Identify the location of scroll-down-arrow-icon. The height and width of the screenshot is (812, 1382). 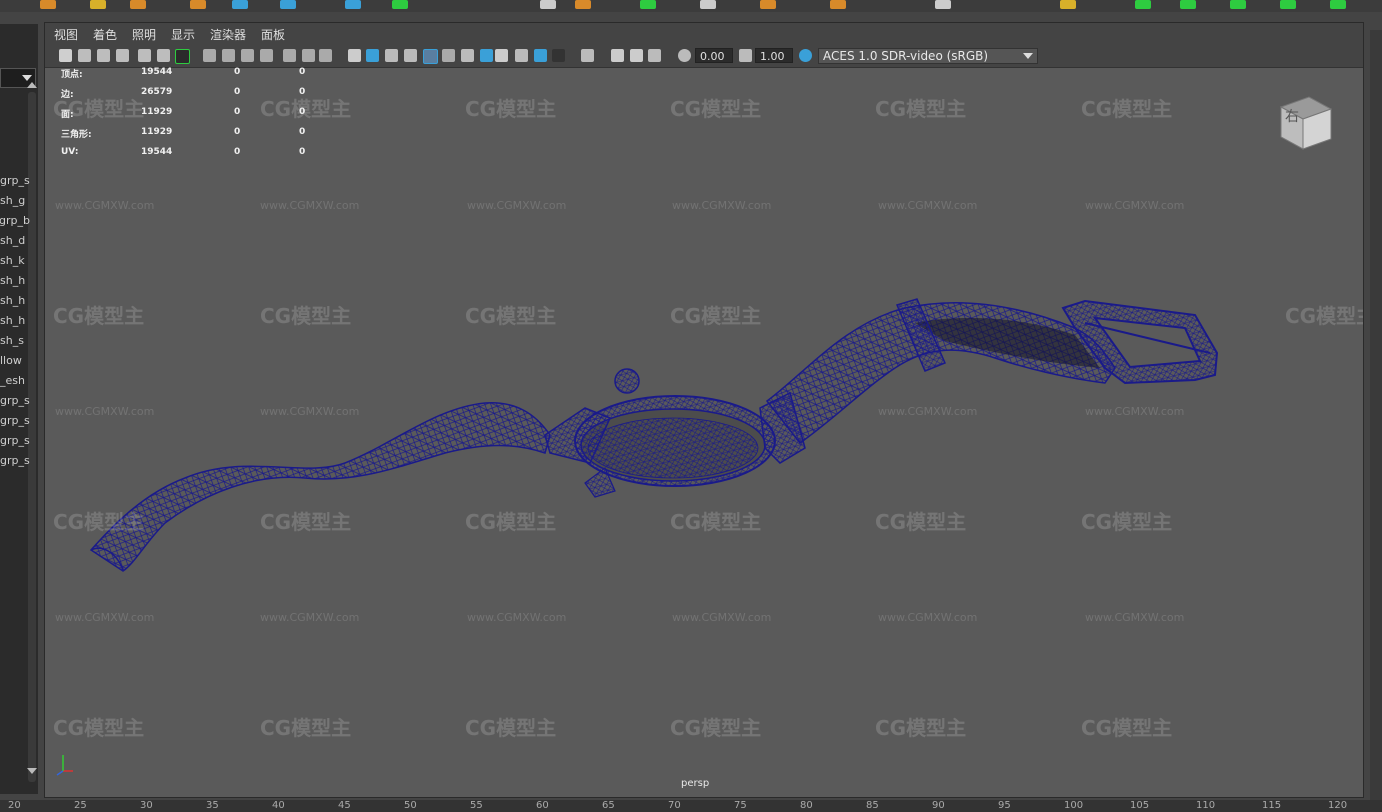
(32, 771).